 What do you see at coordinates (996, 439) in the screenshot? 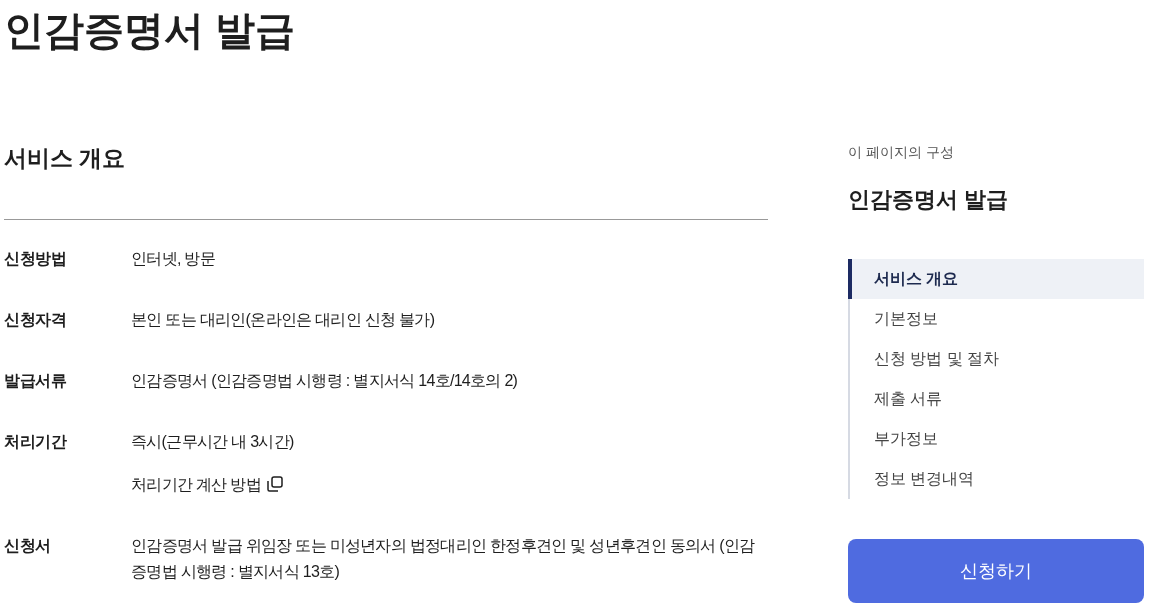
I see `toc-item: 부가정보` at bounding box center [996, 439].